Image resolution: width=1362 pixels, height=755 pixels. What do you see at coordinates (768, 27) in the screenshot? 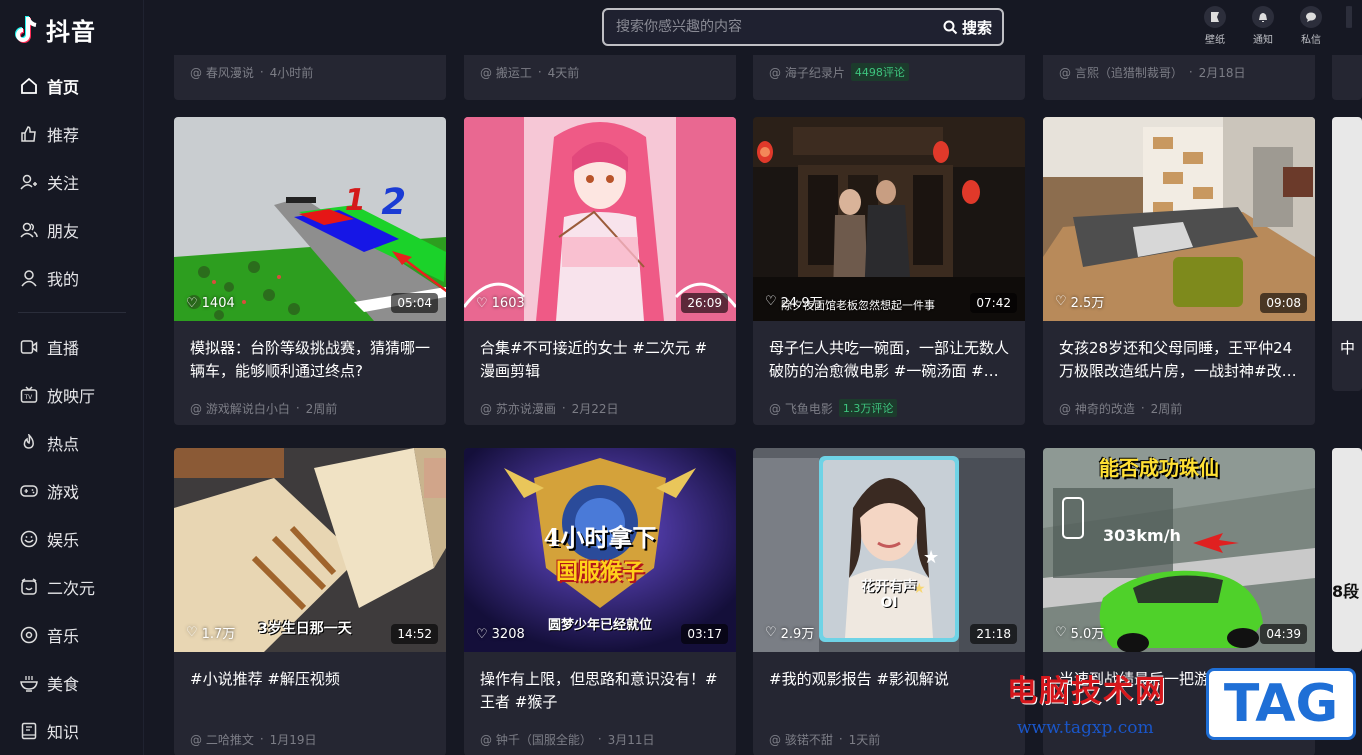
I see `search-input` at bounding box center [768, 27].